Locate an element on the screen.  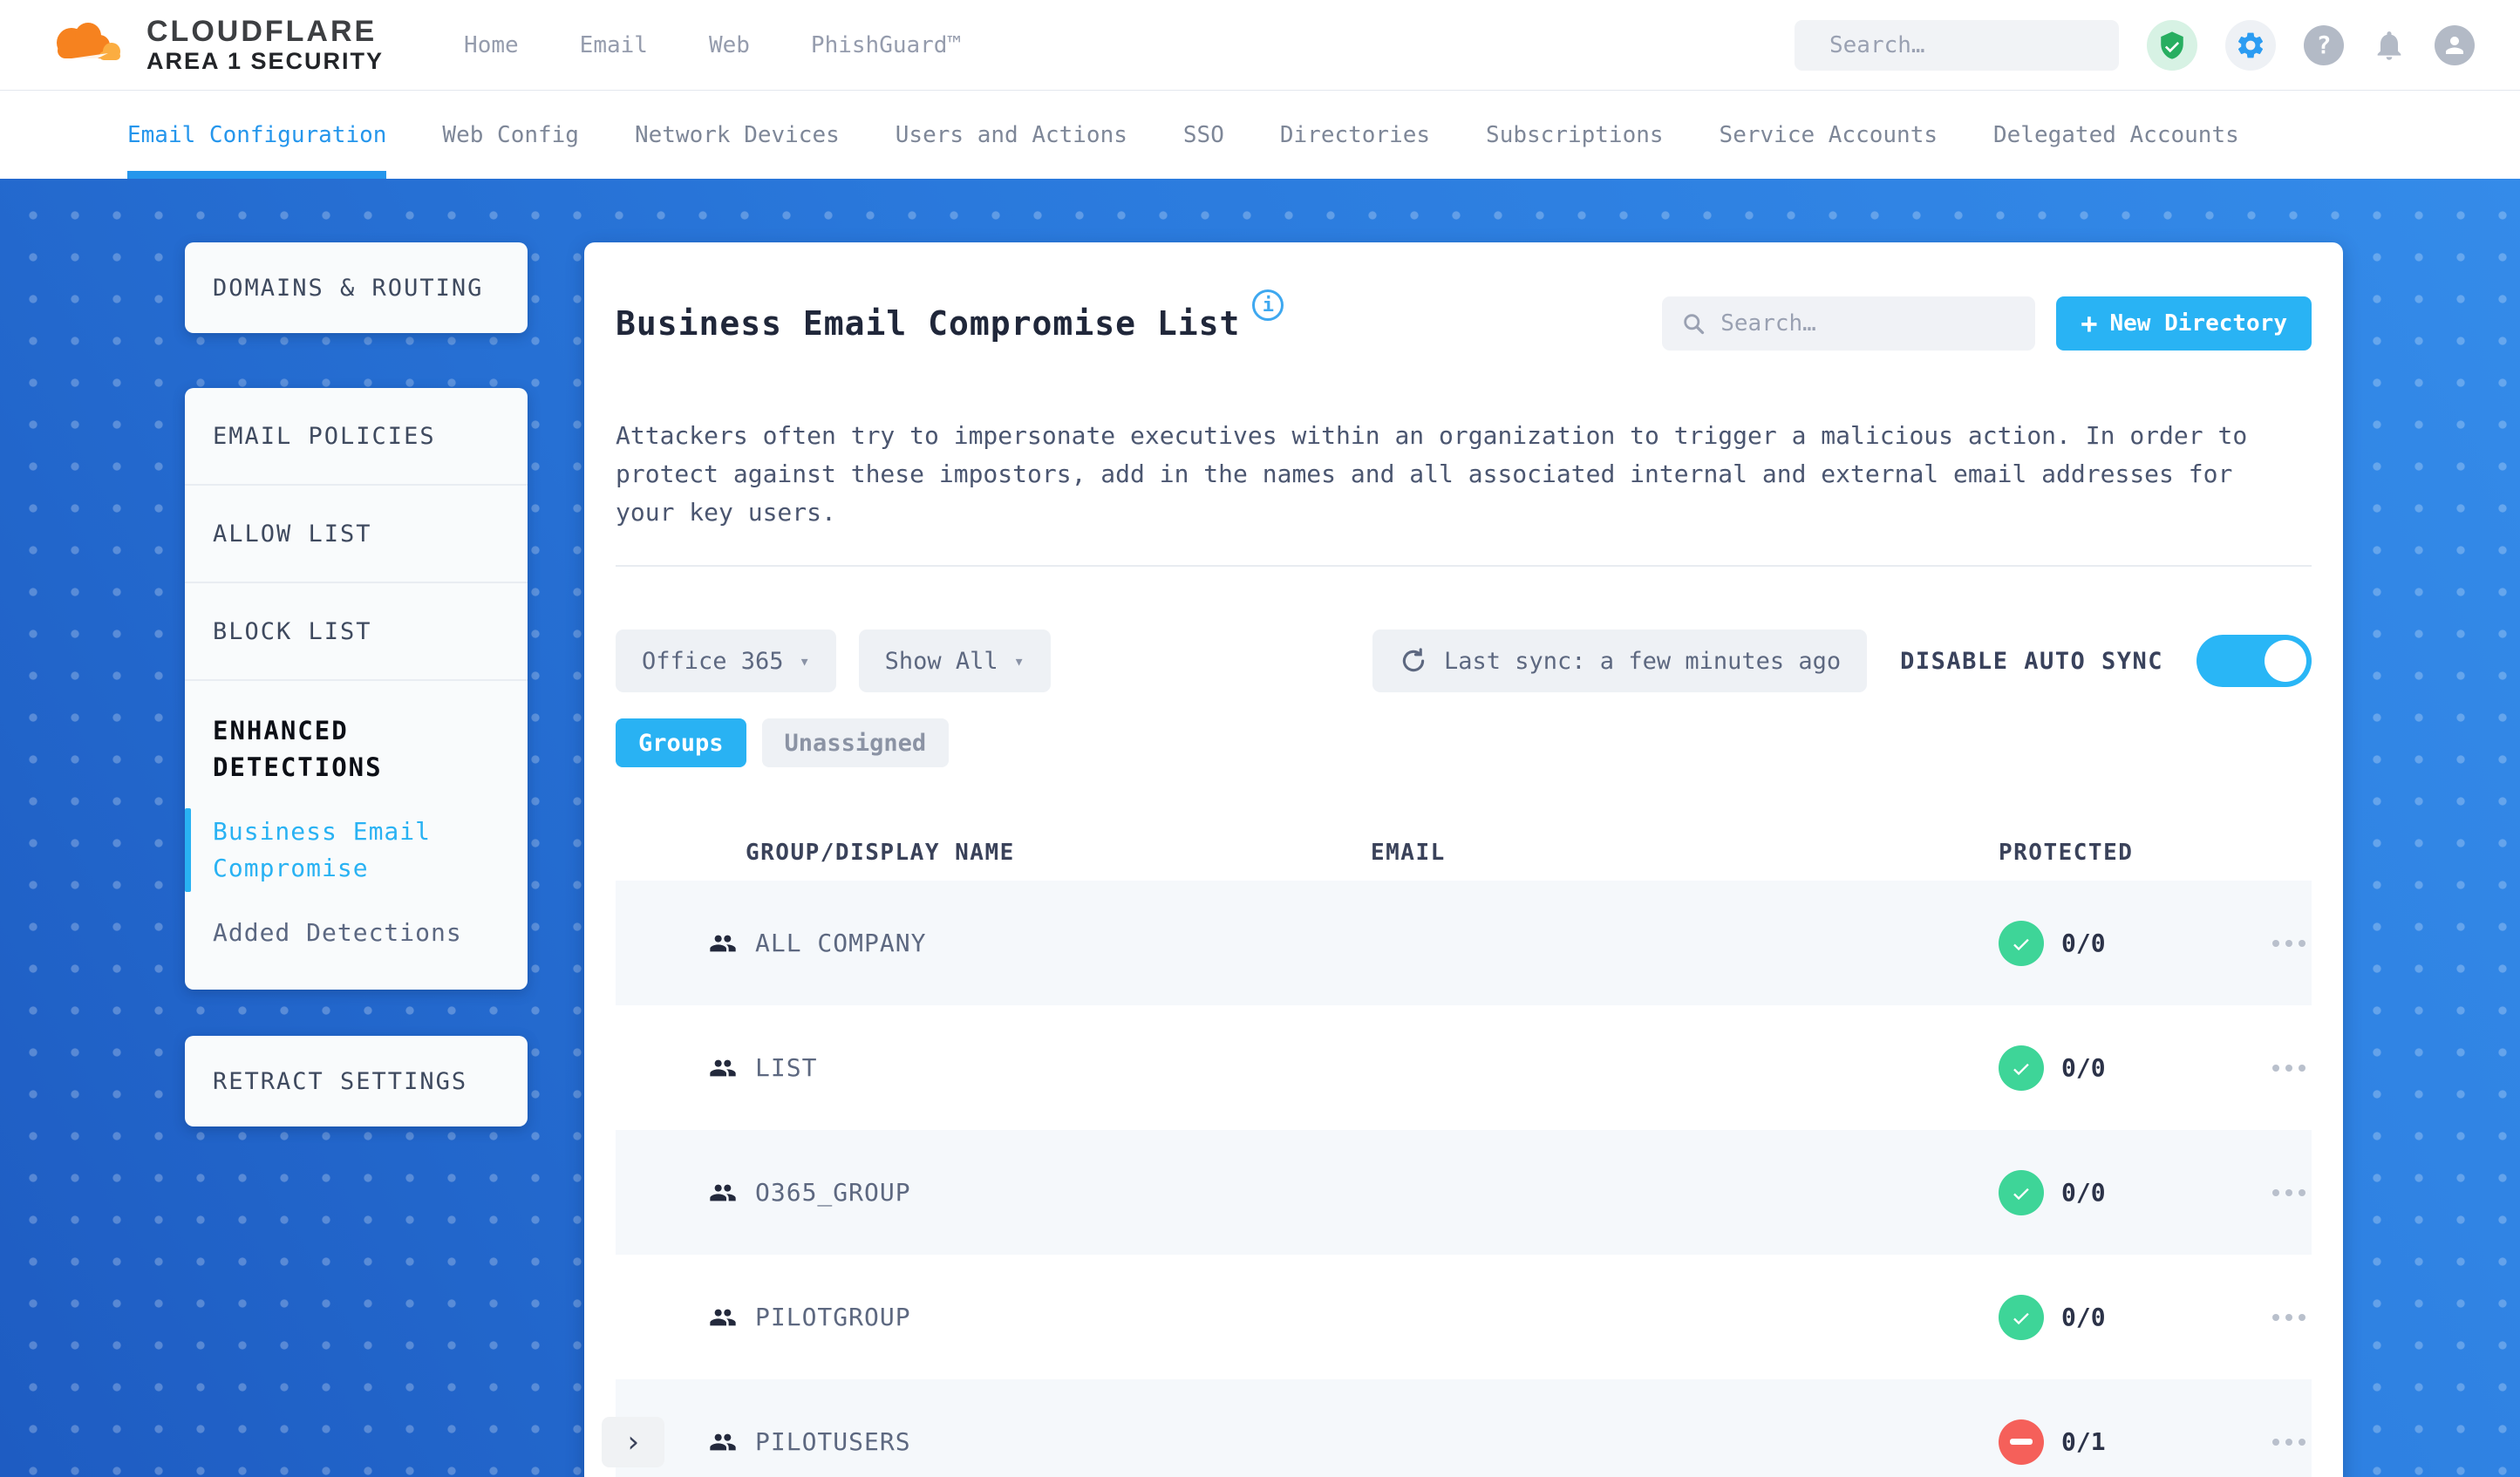
show-filter-dropdown: Show All ▾ is located at coordinates (954, 661).